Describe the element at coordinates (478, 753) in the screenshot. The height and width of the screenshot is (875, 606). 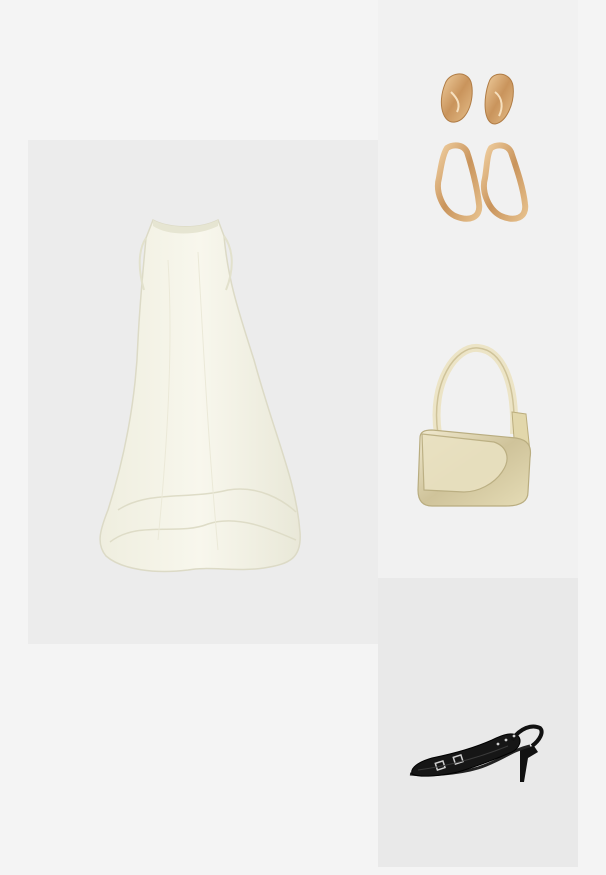
I see `slingback-shoe-icon` at that location.